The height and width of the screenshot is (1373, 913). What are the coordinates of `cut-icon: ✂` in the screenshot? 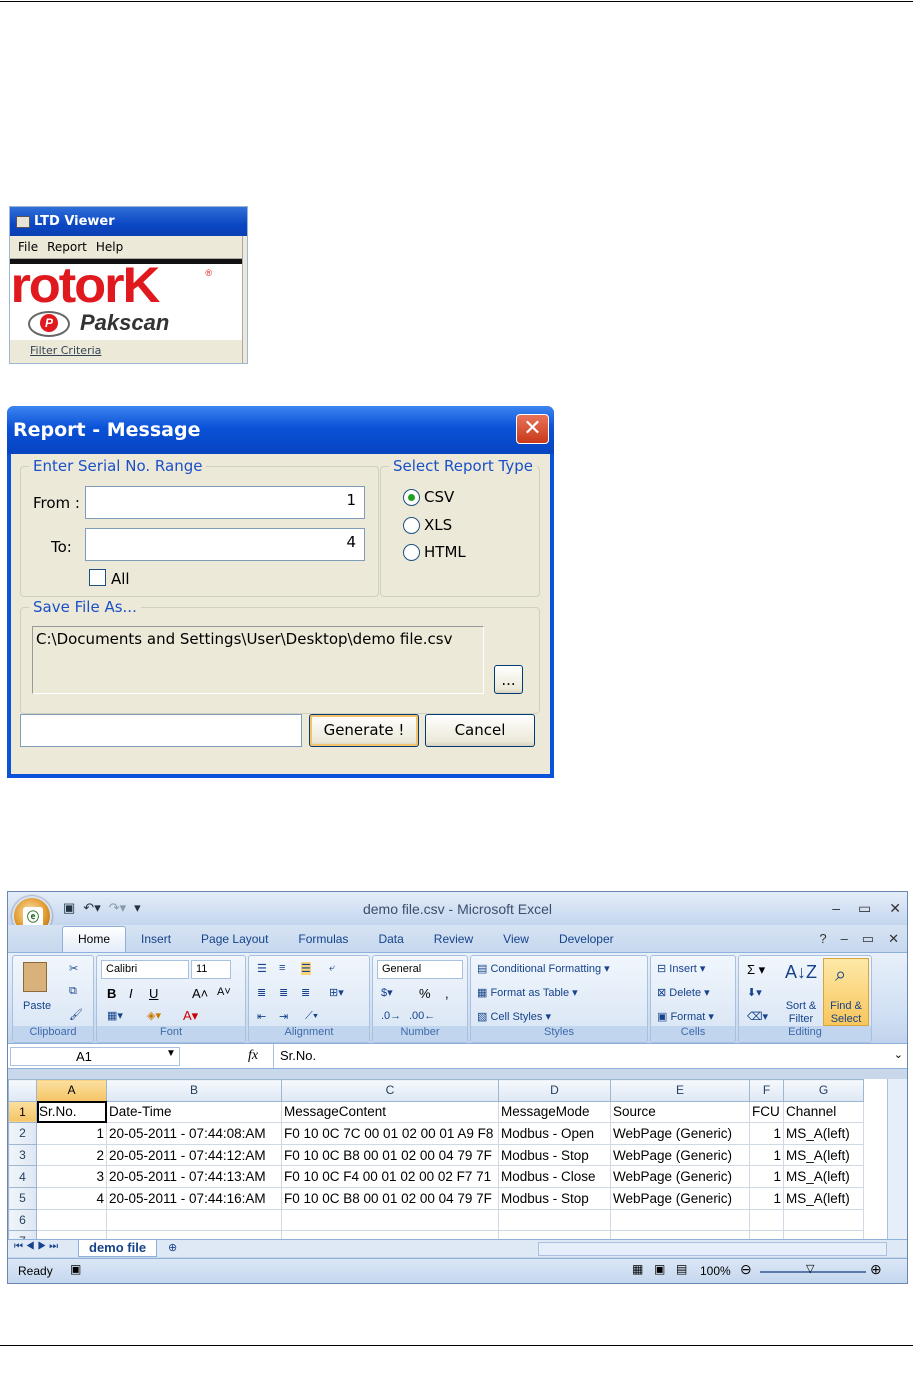 It's located at (73, 968).